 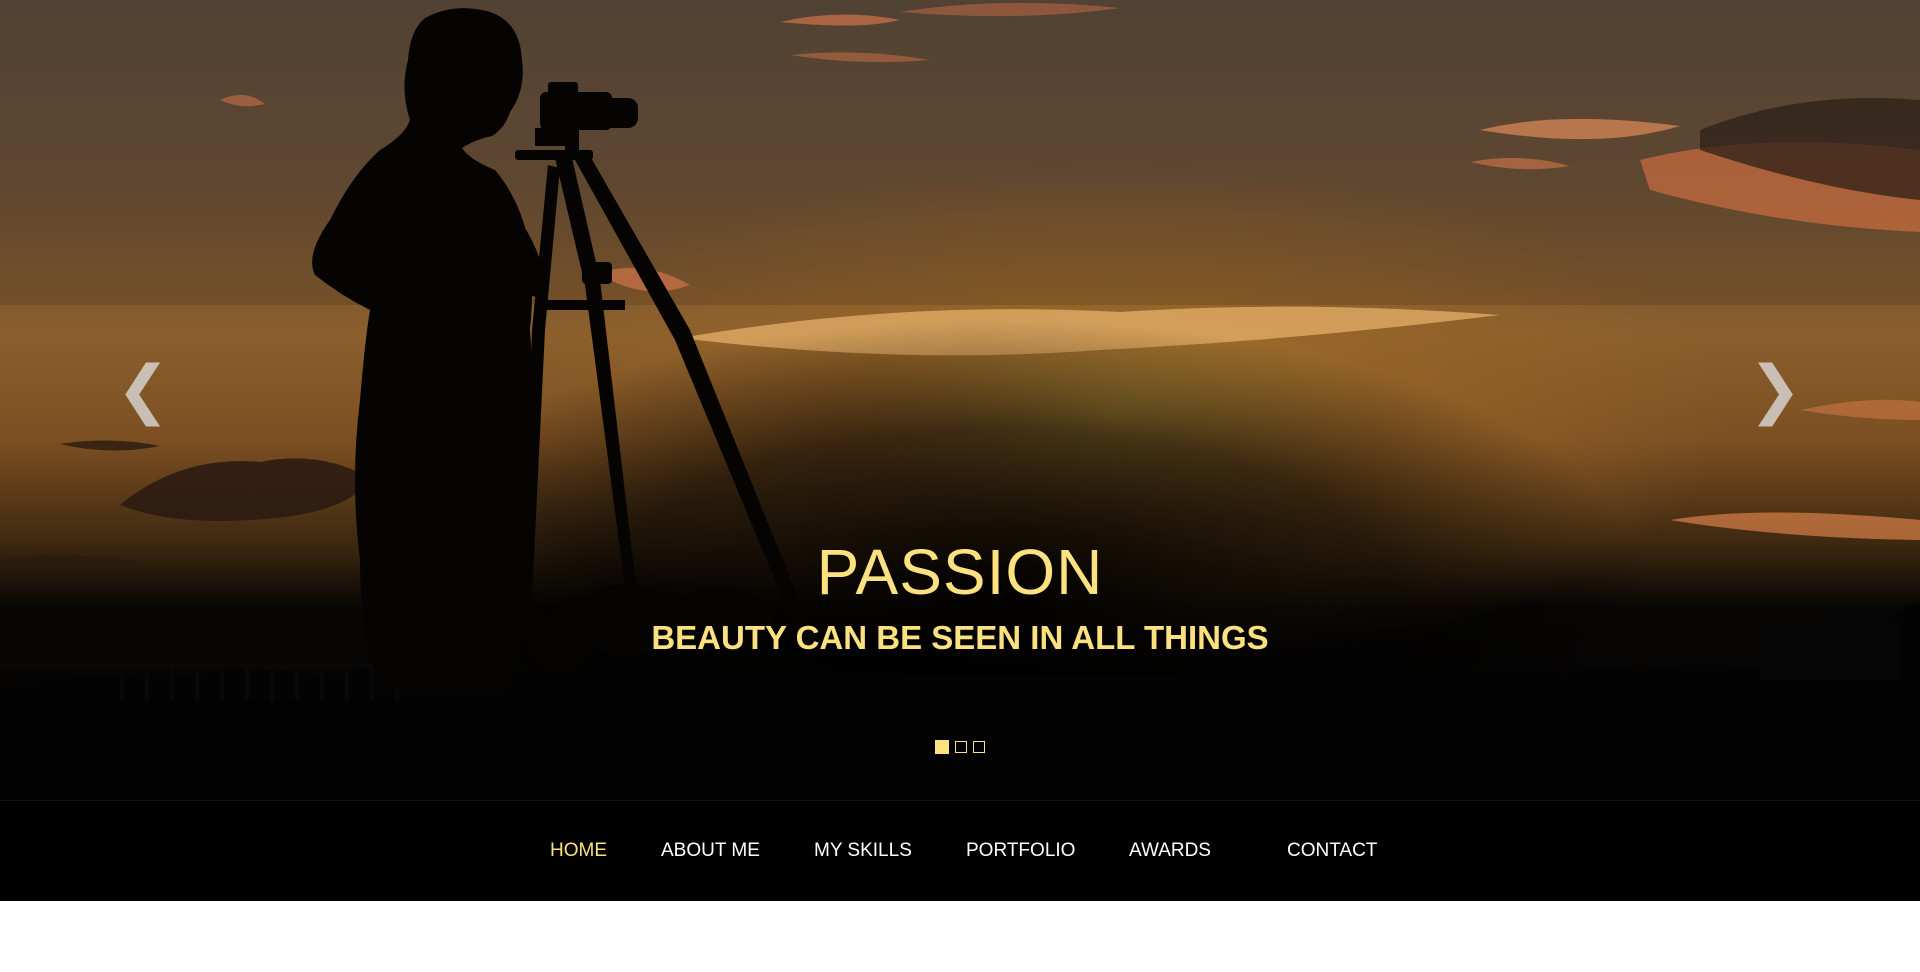 What do you see at coordinates (578, 851) in the screenshot?
I see `nav-item-home: HOME` at bounding box center [578, 851].